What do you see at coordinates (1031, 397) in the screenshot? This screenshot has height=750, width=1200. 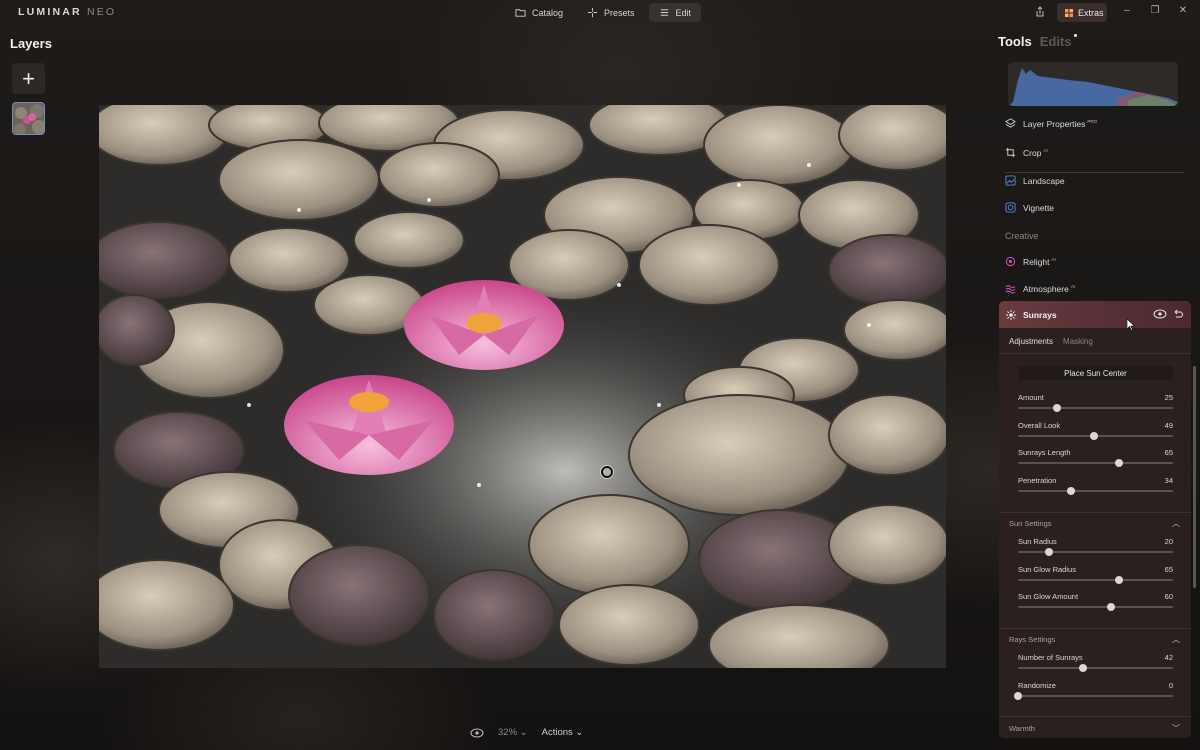 I see `slider-label: Amount` at bounding box center [1031, 397].